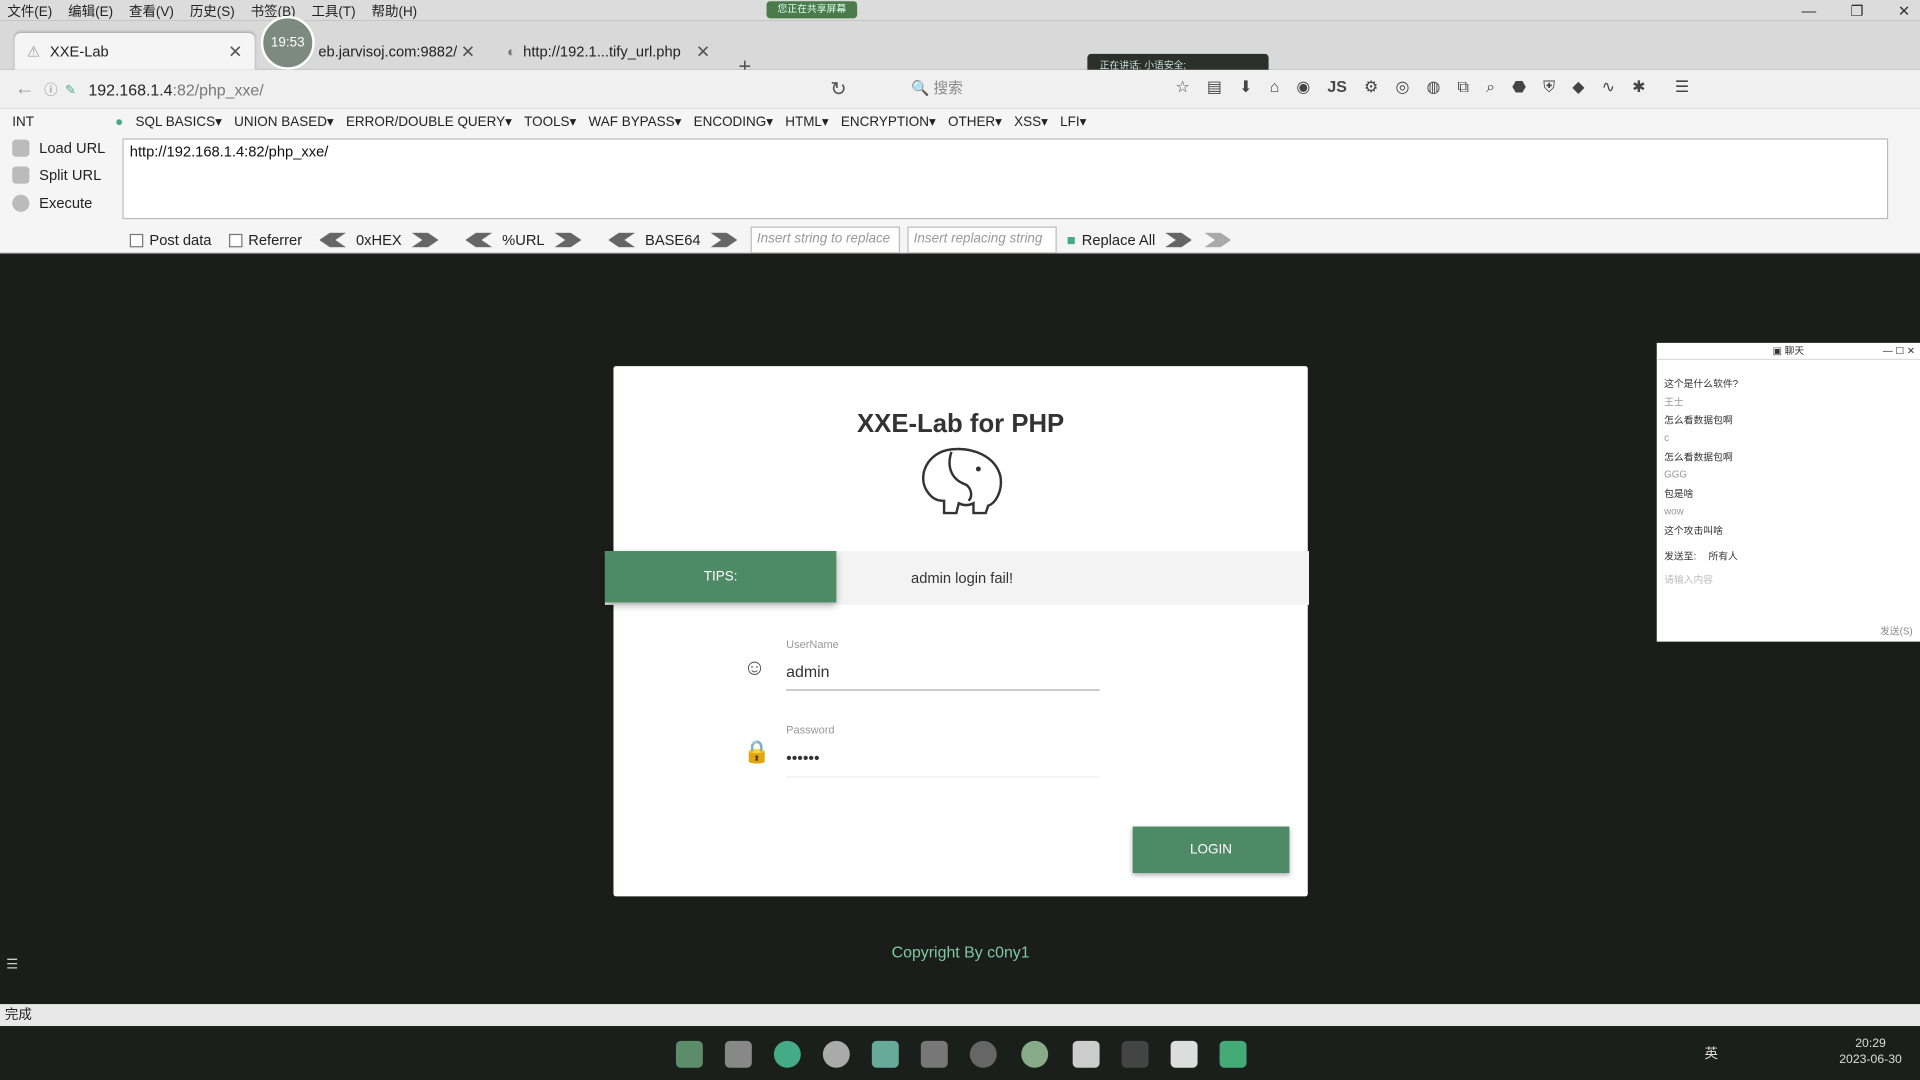 Image resolution: width=1920 pixels, height=1080 pixels. Describe the element at coordinates (178, 122) in the screenshot. I see `menu-sql-basics: SQL BASICS▾` at that location.